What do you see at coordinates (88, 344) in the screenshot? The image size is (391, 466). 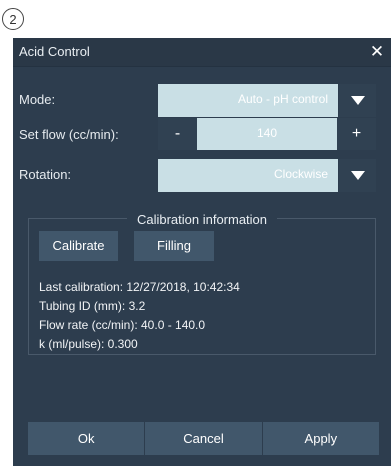 I see `k-value-text: k (ml/pulse): 0.300` at bounding box center [88, 344].